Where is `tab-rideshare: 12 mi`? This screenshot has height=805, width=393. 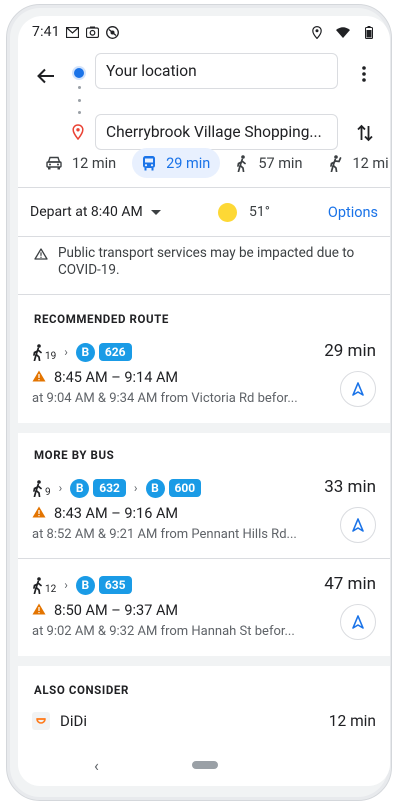
tab-rideshare: 12 mi is located at coordinates (354, 163).